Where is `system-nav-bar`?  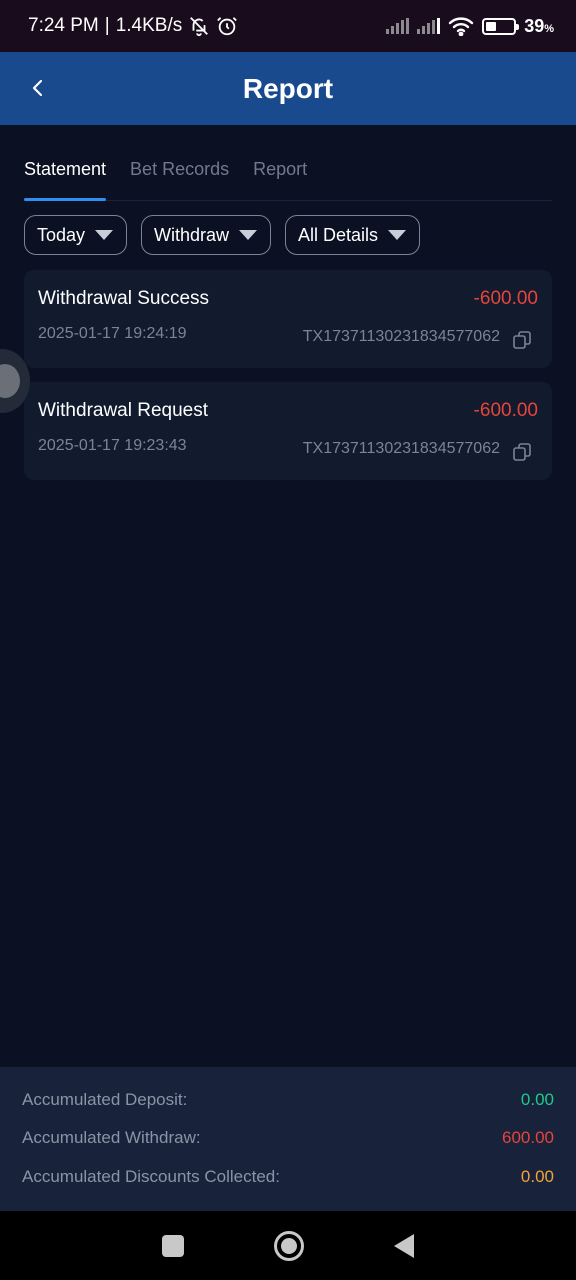 system-nav-bar is located at coordinates (288, 1245).